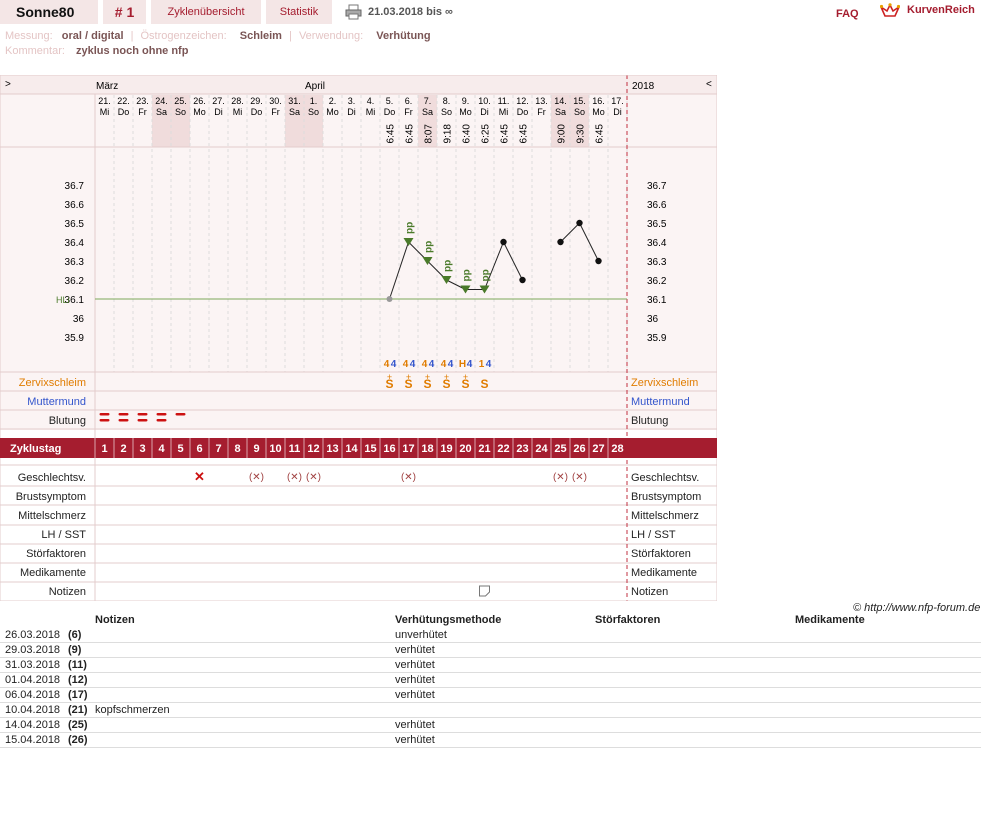 The image size is (981, 820). What do you see at coordinates (142, 449) in the screenshot?
I see `cycle-day-number: 3` at bounding box center [142, 449].